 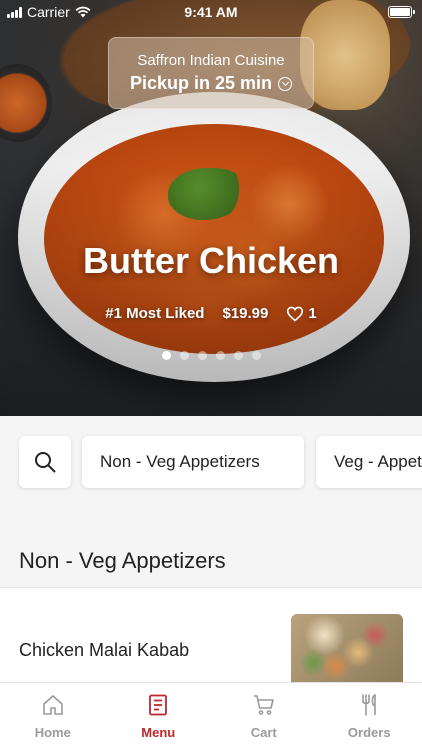 I want to click on category-chip-veg-appetizers: Veg - Appetizers, so click(x=369, y=462).